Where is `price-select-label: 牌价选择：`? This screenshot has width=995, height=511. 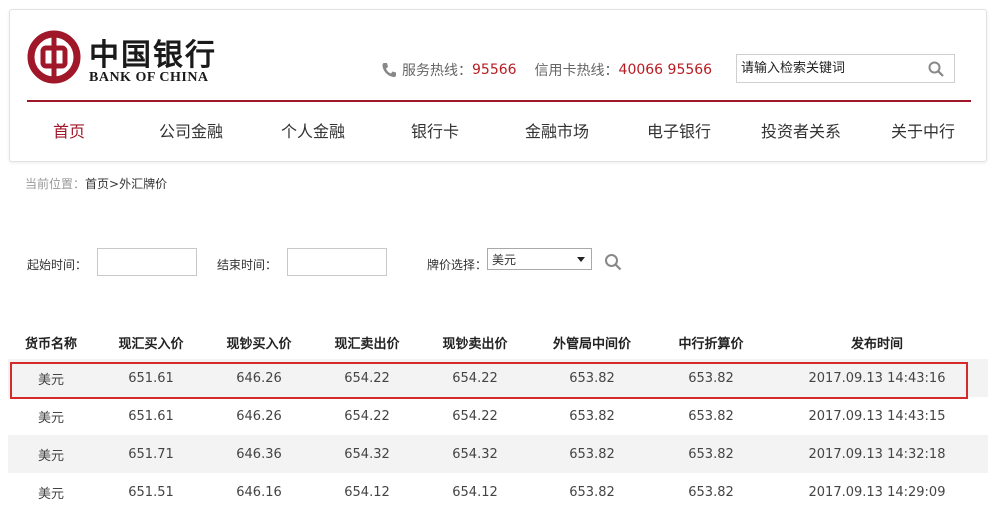 price-select-label: 牌价选择： is located at coordinates (457, 265).